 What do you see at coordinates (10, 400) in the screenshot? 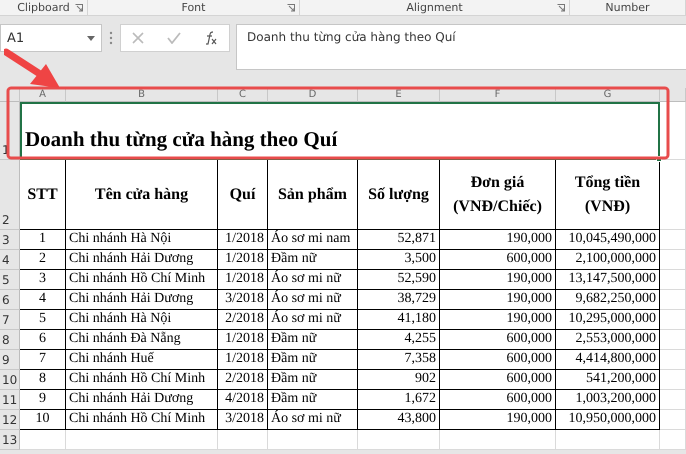
I see `row-header: 11` at bounding box center [10, 400].